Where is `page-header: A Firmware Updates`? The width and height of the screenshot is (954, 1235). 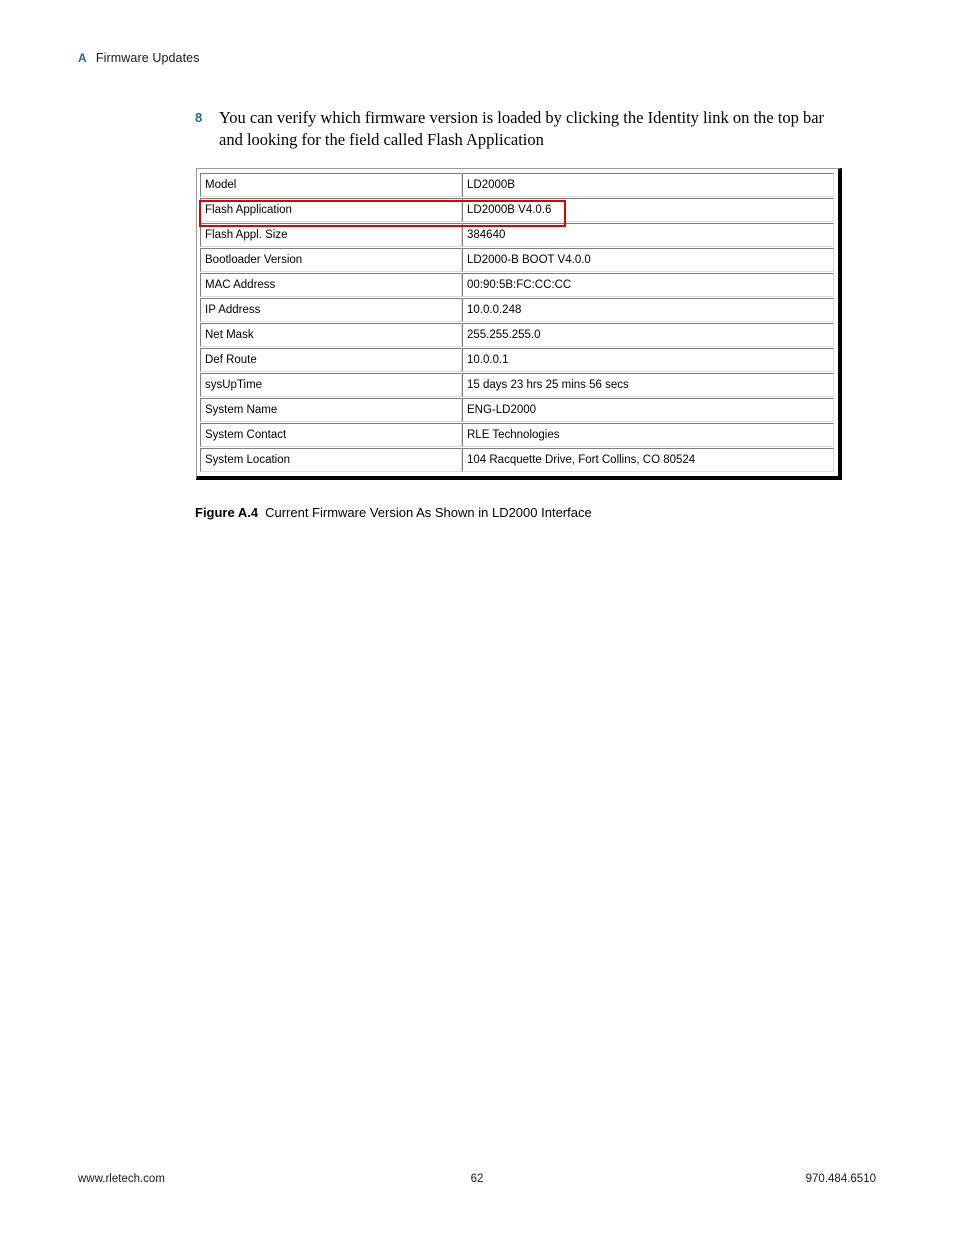 page-header: A Firmware Updates is located at coordinates (139, 58).